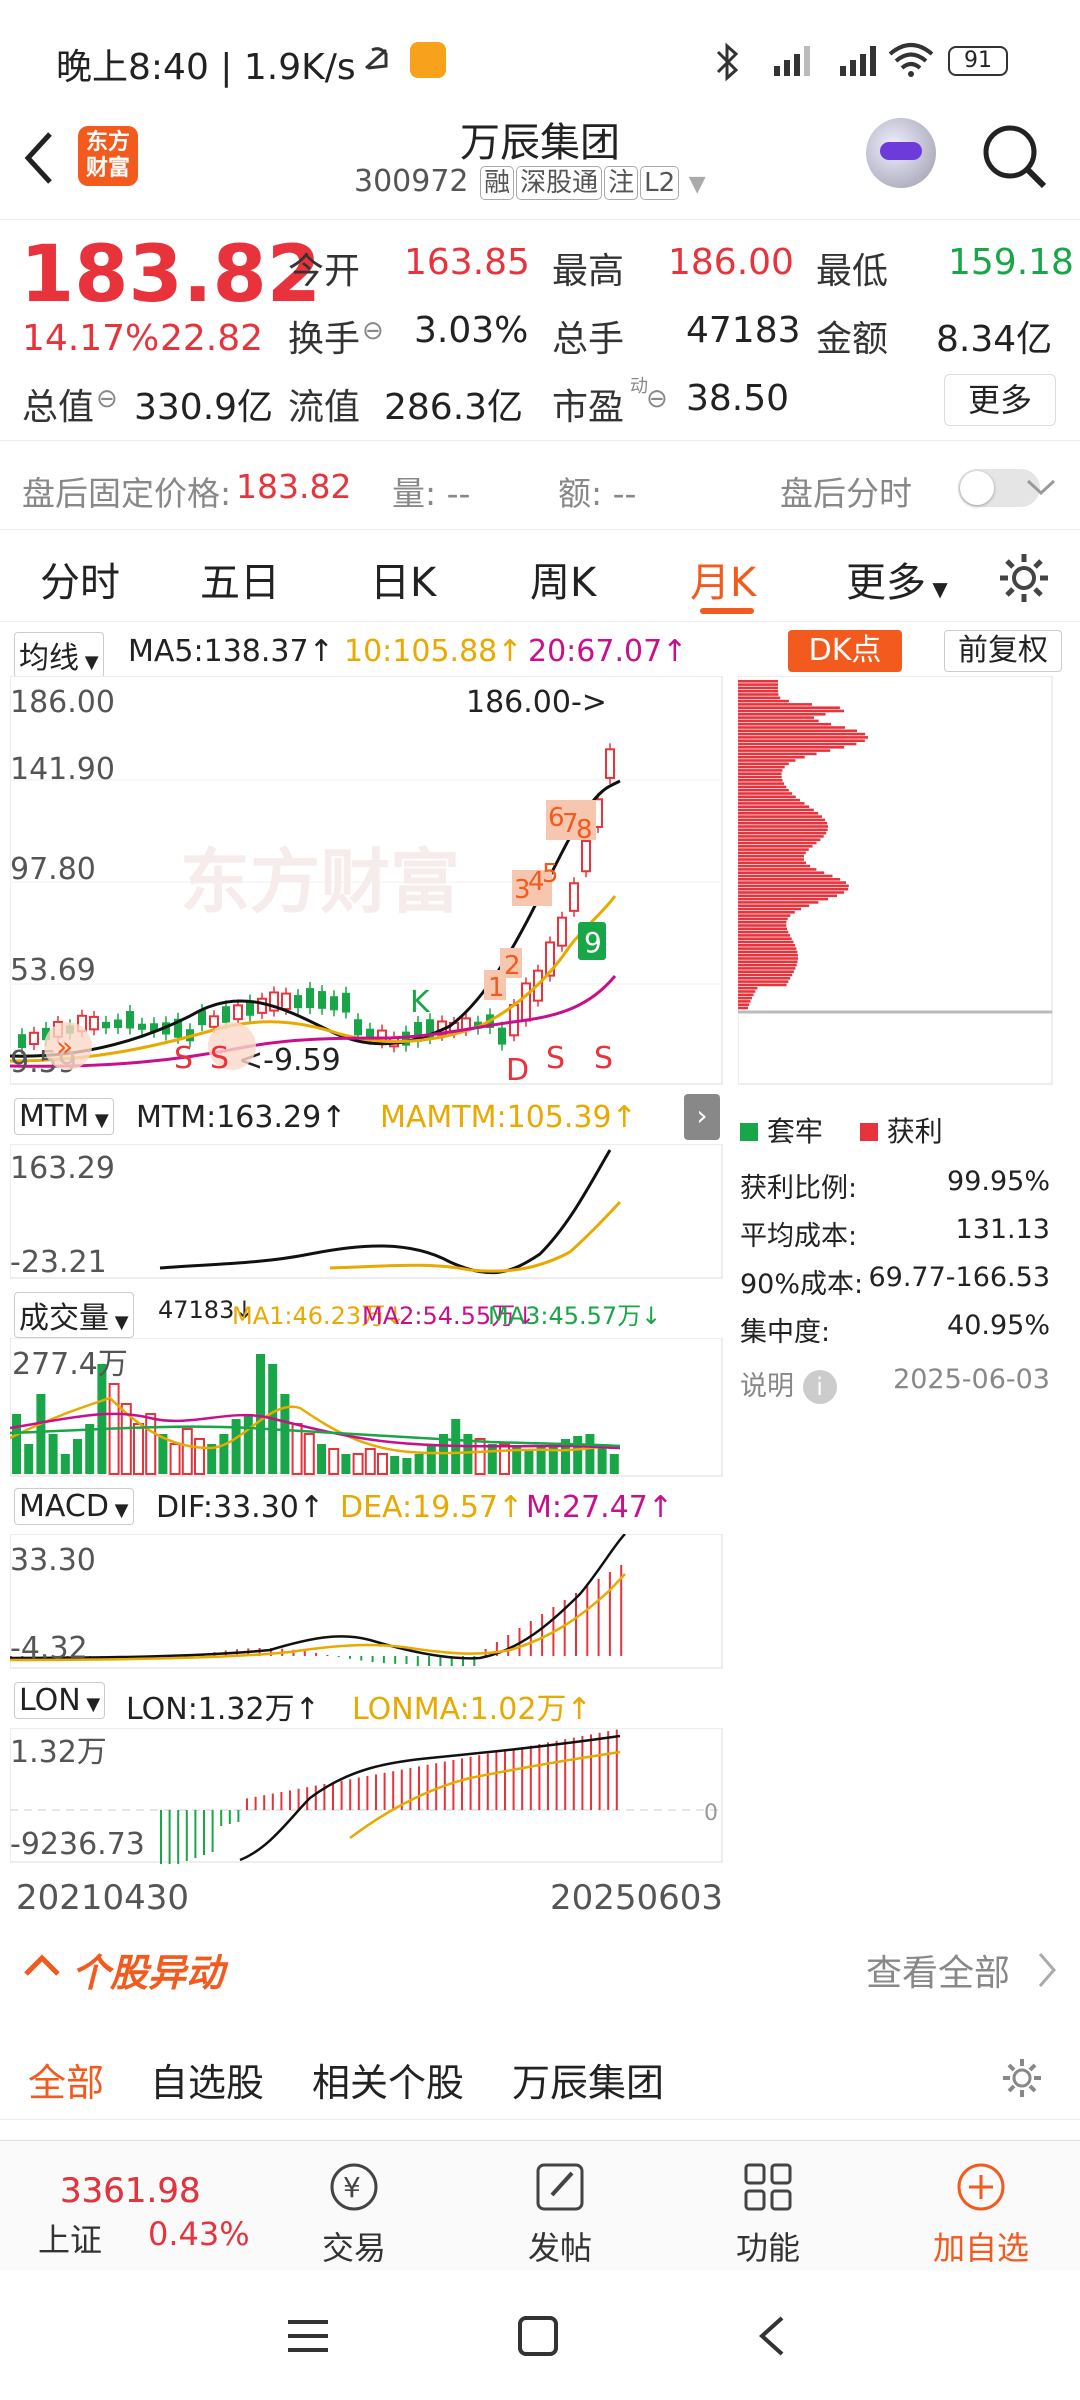 This screenshot has height=2400, width=1080. Describe the element at coordinates (1041, 487) in the screenshot. I see `chevron-down-icon` at that location.